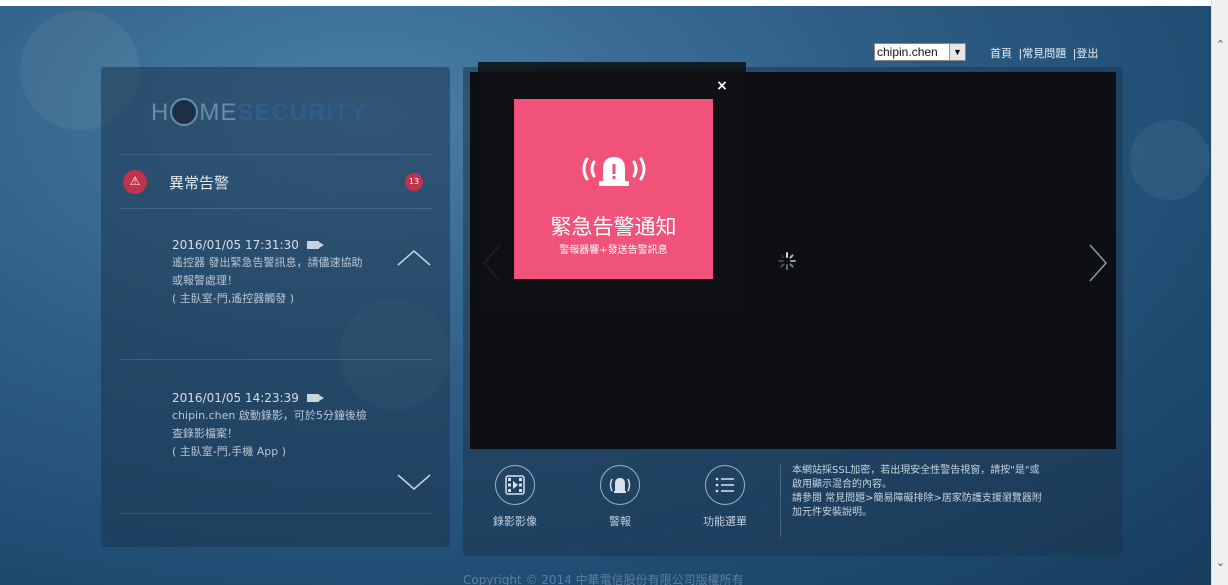  What do you see at coordinates (269, 415) in the screenshot?
I see `alert-text: chipin.chen 啟動錄影，可於5分鐘後檢` at bounding box center [269, 415].